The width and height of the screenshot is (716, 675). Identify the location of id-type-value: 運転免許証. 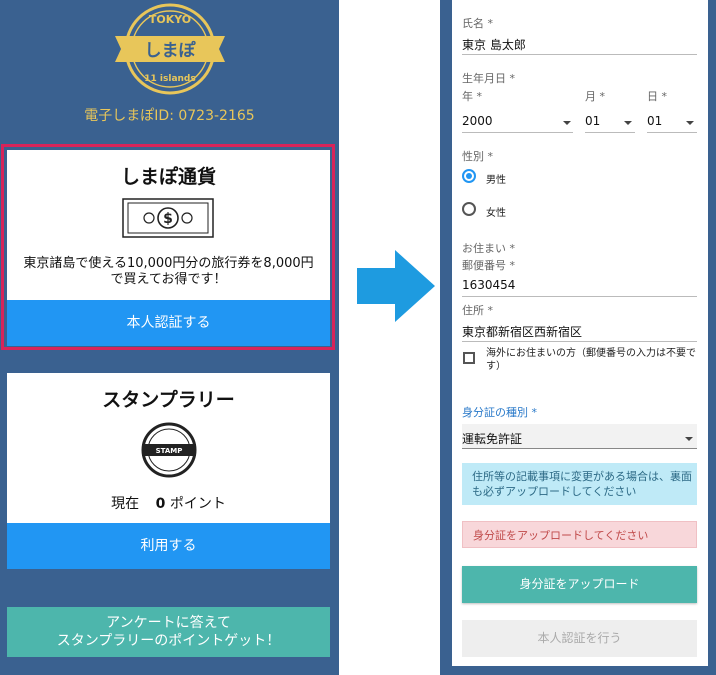
(492, 439).